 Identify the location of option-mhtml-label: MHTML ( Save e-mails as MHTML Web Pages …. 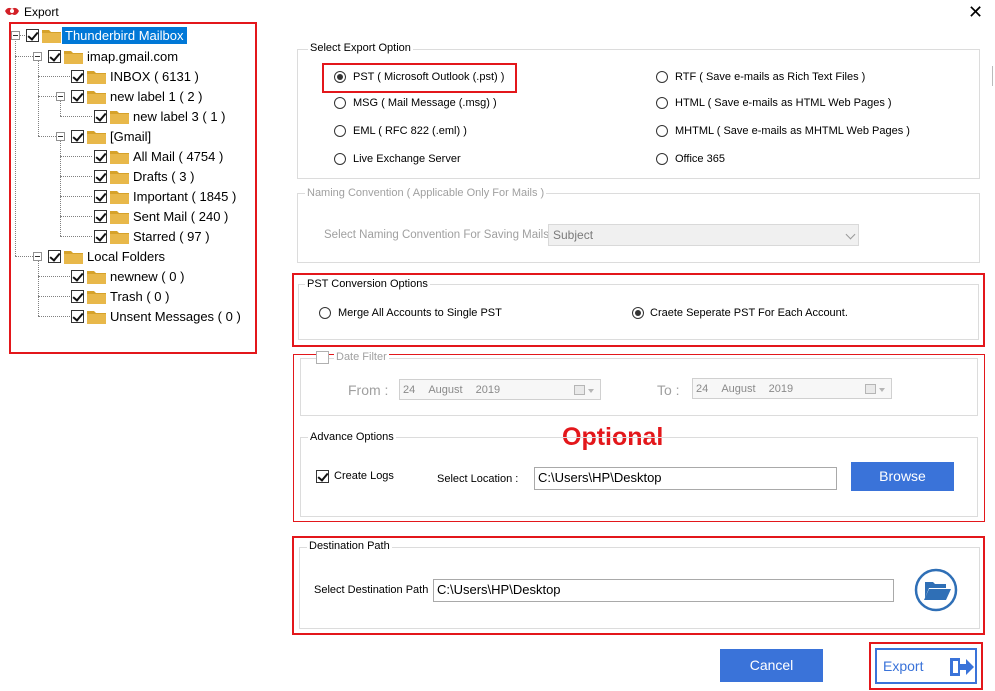
(792, 131).